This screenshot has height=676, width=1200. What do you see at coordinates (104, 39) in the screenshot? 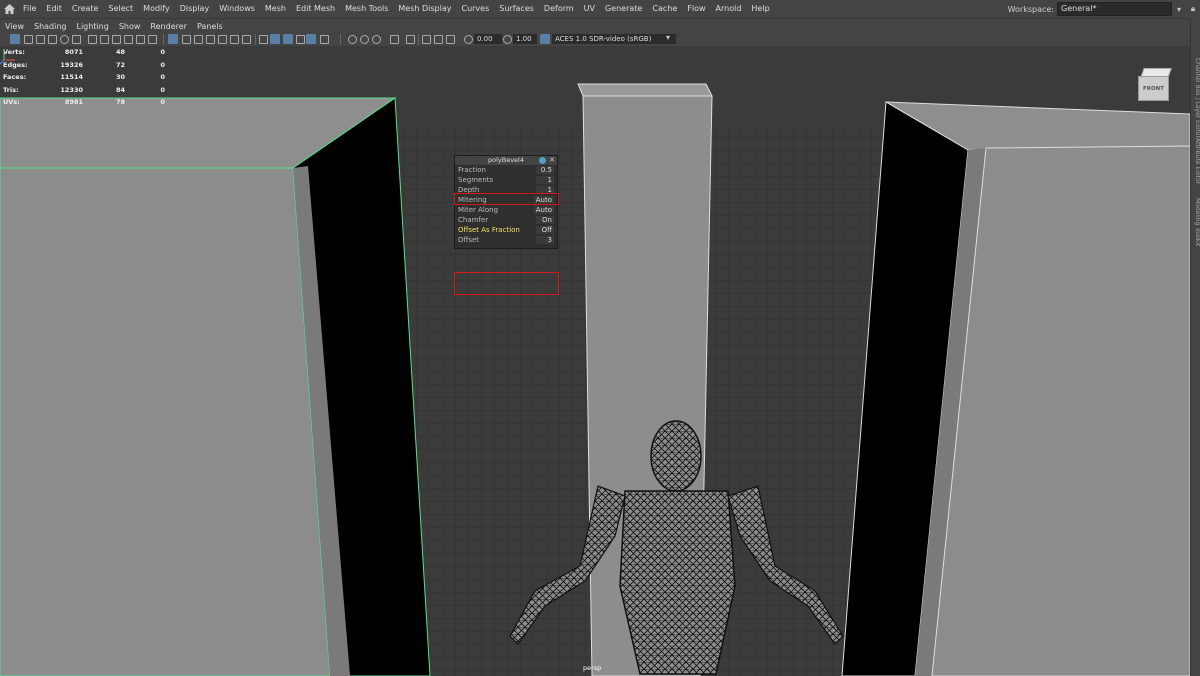
I see `film-gate-icon` at bounding box center [104, 39].